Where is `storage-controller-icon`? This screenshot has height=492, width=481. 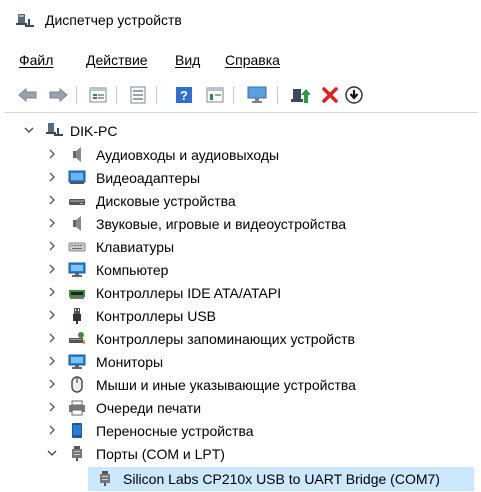
storage-controller-icon is located at coordinates (77, 338).